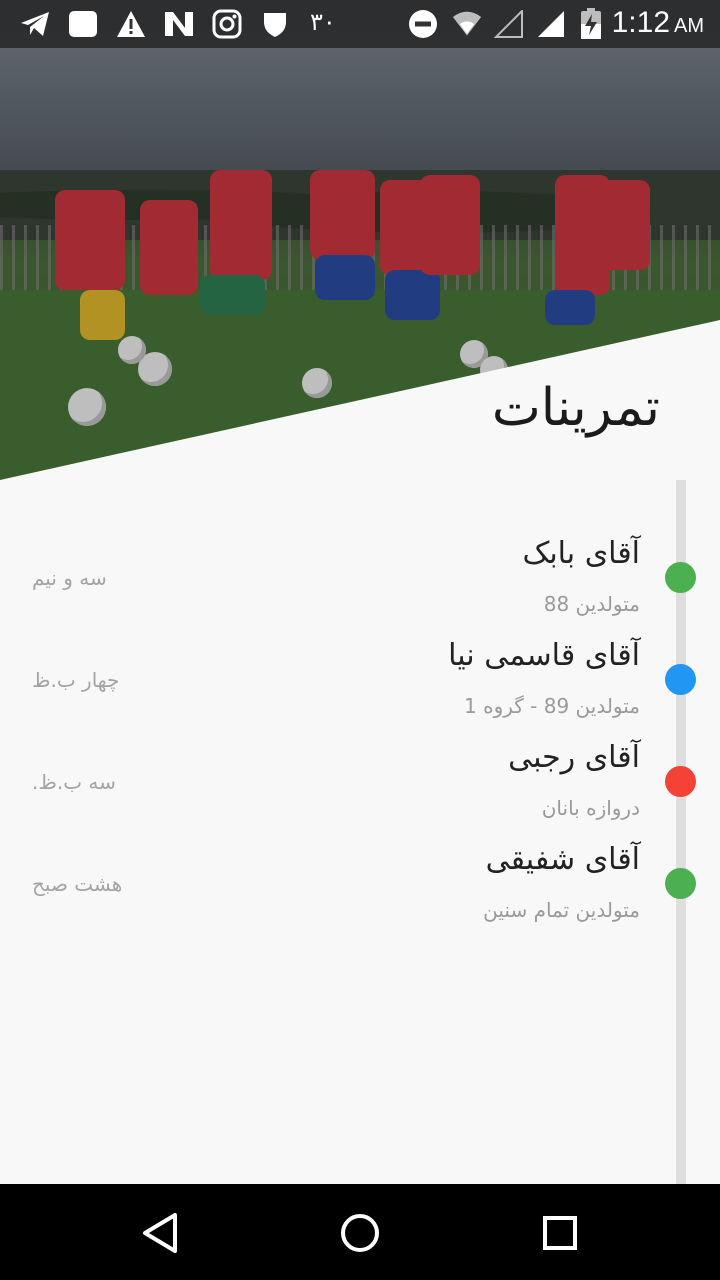 The image size is (720, 1280). What do you see at coordinates (77, 884) in the screenshot?
I see `session-time: هشت صبح` at bounding box center [77, 884].